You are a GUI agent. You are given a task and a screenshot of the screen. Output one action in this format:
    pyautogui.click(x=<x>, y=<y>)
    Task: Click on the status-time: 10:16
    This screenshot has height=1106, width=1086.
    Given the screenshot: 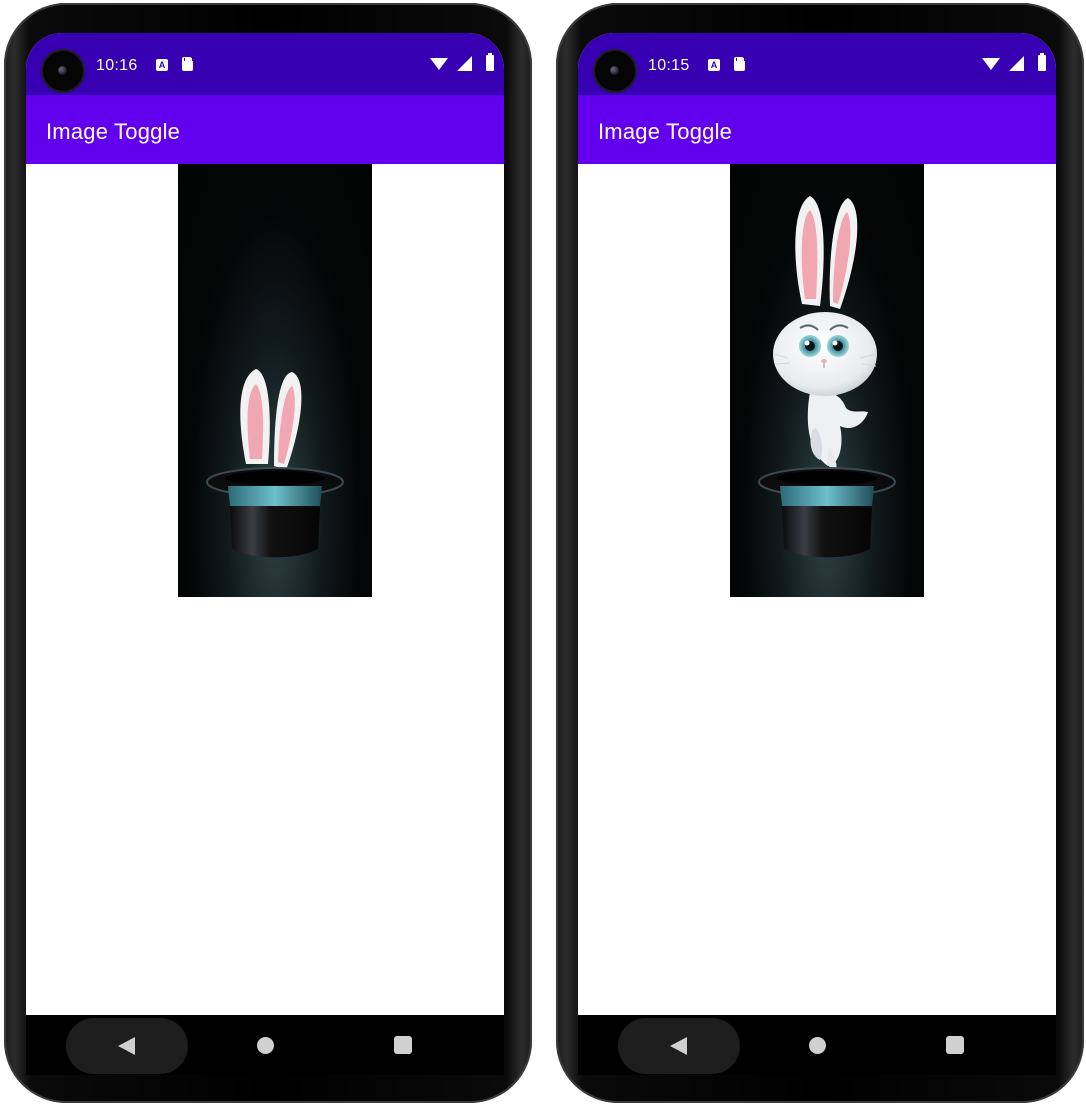 What is the action you would take?
    pyautogui.click(x=117, y=65)
    